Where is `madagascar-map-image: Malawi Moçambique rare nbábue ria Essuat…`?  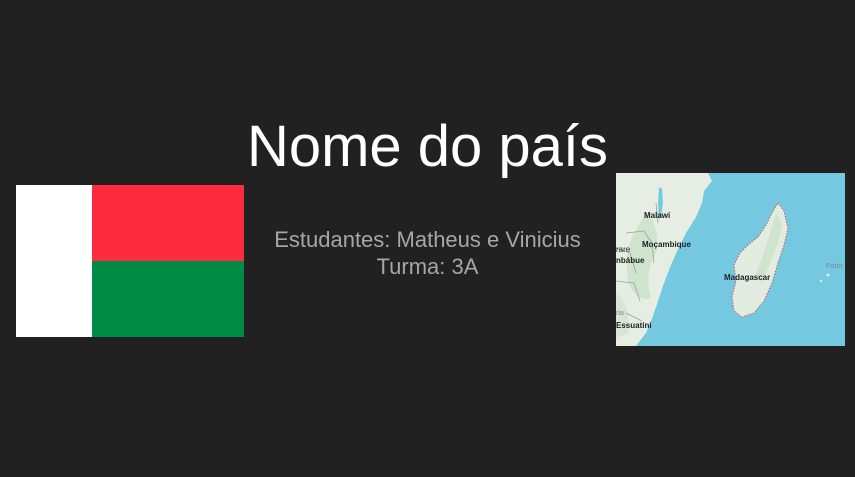
madagascar-map-image: Malawi Moçambique rare nbábue ria Essuat… is located at coordinates (730, 259).